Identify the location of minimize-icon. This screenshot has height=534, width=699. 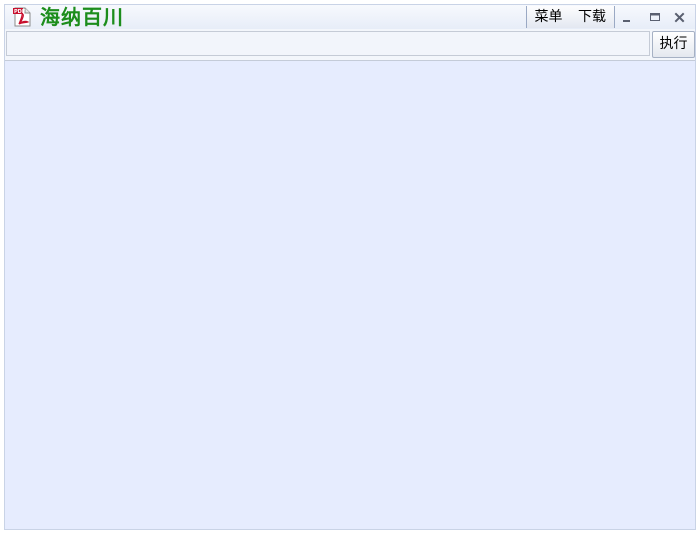
(627, 17).